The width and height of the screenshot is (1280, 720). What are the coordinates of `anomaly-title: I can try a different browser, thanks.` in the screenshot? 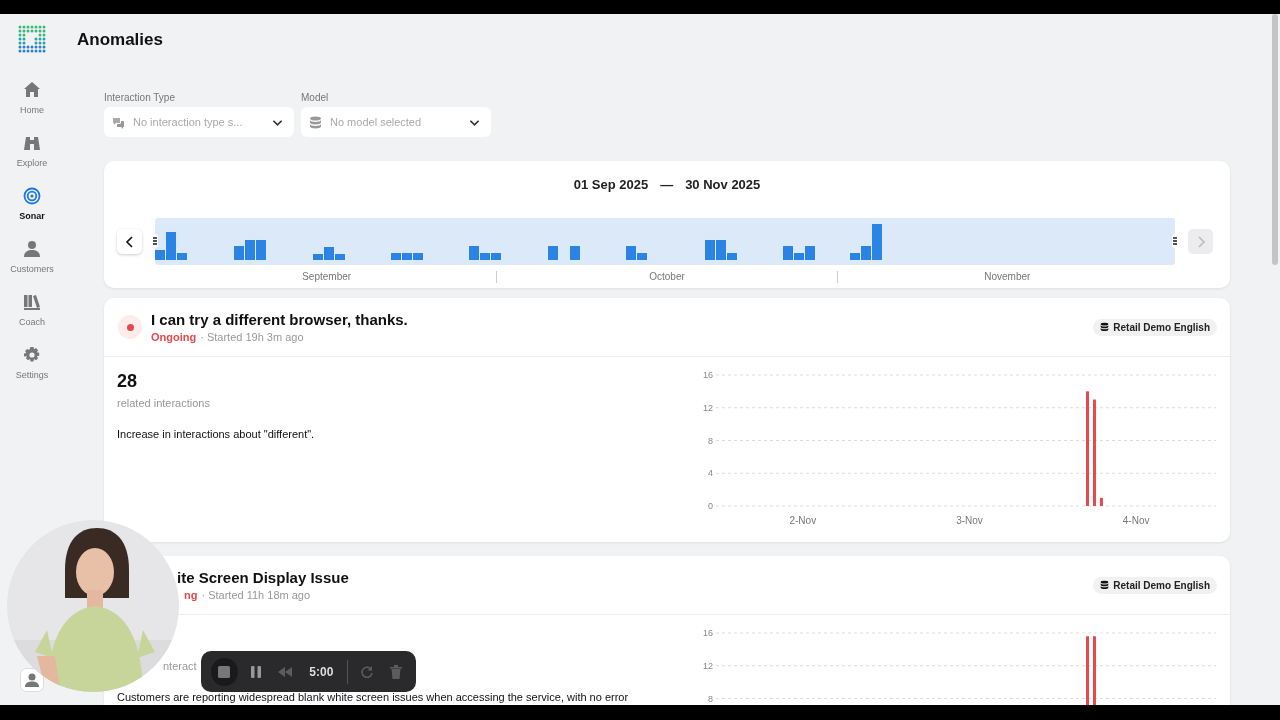 It's located at (279, 319).